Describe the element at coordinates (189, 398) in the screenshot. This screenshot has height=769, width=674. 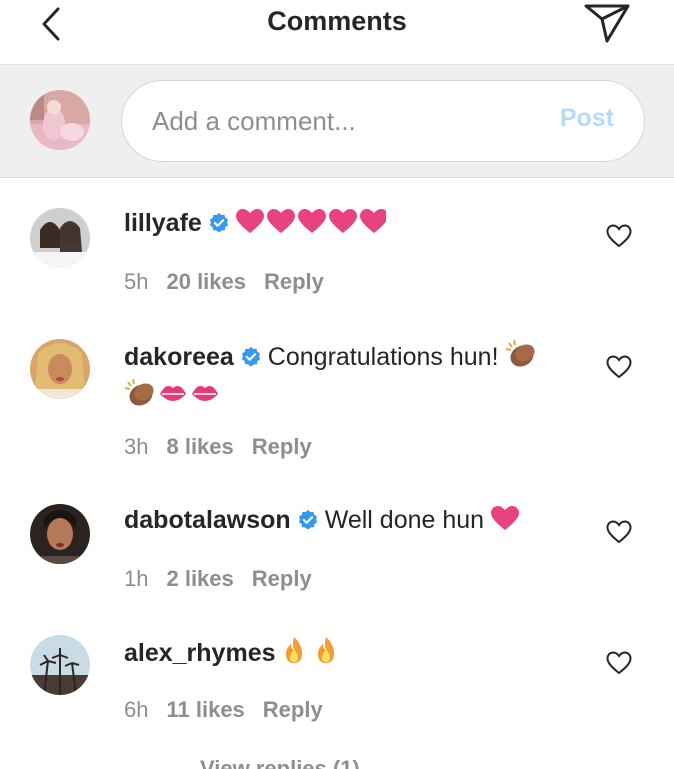
I see `kiss-mark-emoji` at that location.